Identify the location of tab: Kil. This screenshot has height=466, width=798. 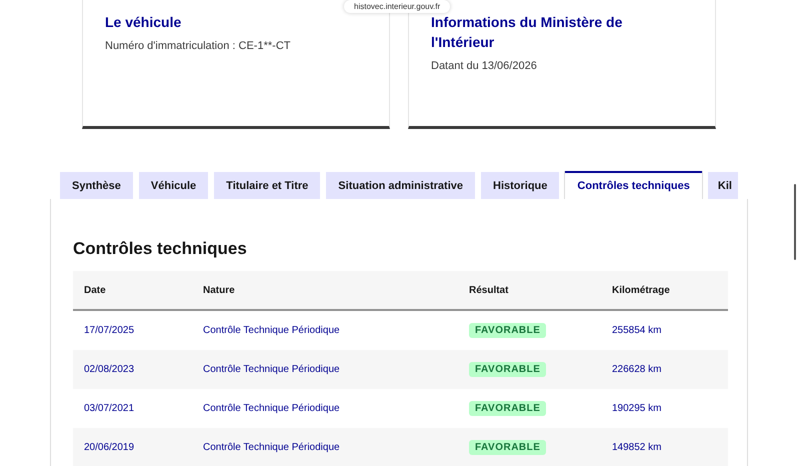
(723, 185).